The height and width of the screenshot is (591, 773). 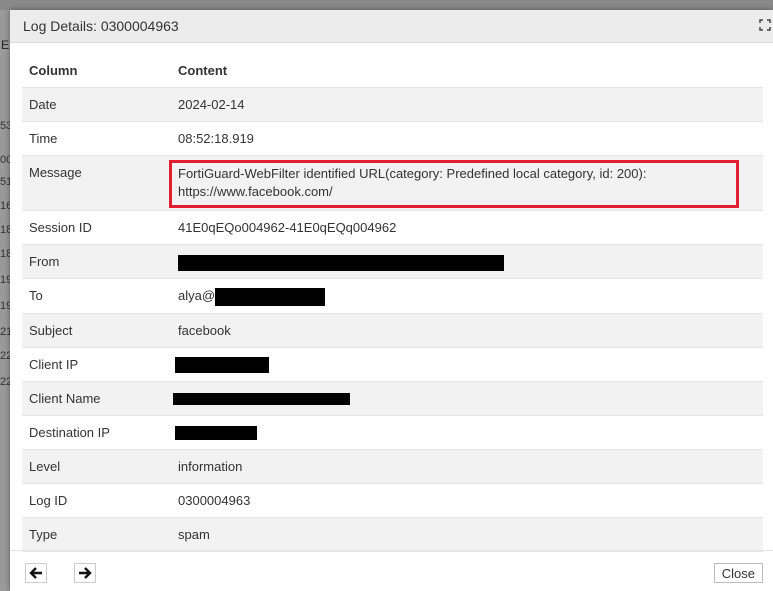 I want to click on table-row: Time 08:52:18.919, so click(x=392, y=138).